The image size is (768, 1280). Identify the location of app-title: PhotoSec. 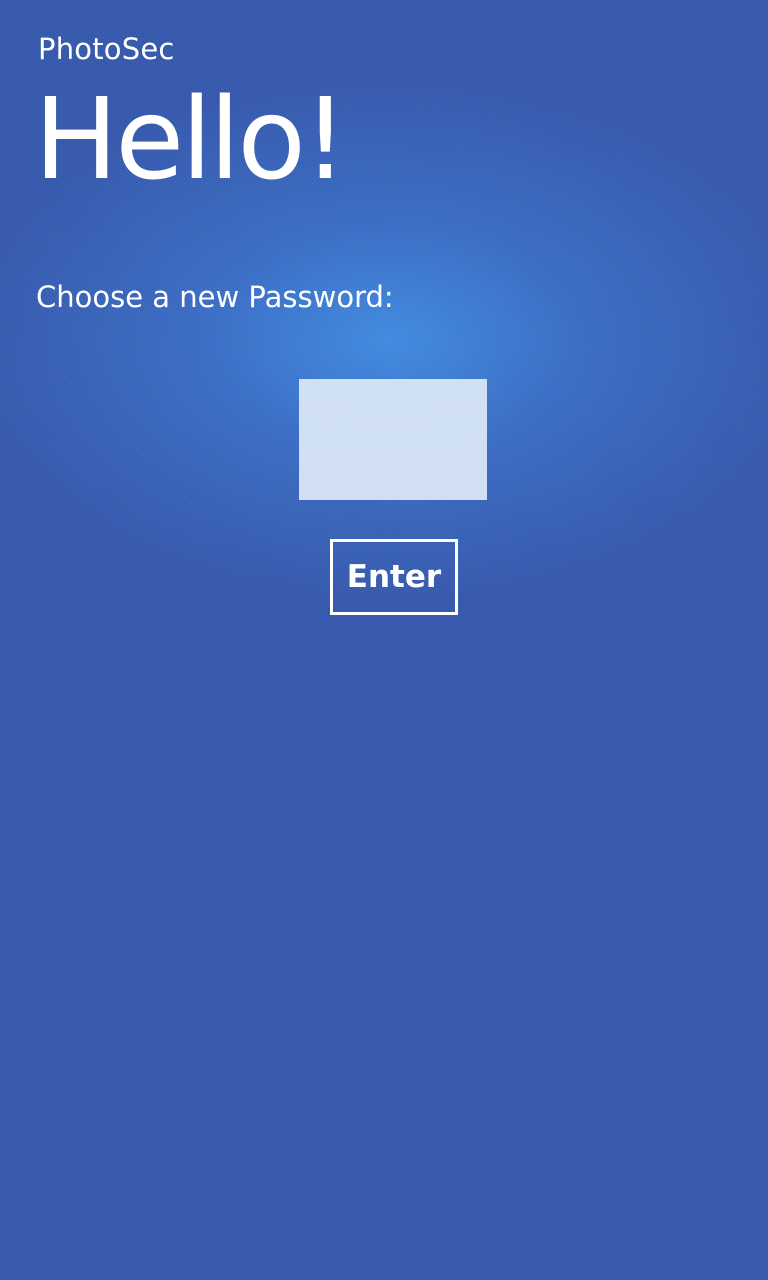
(106, 49).